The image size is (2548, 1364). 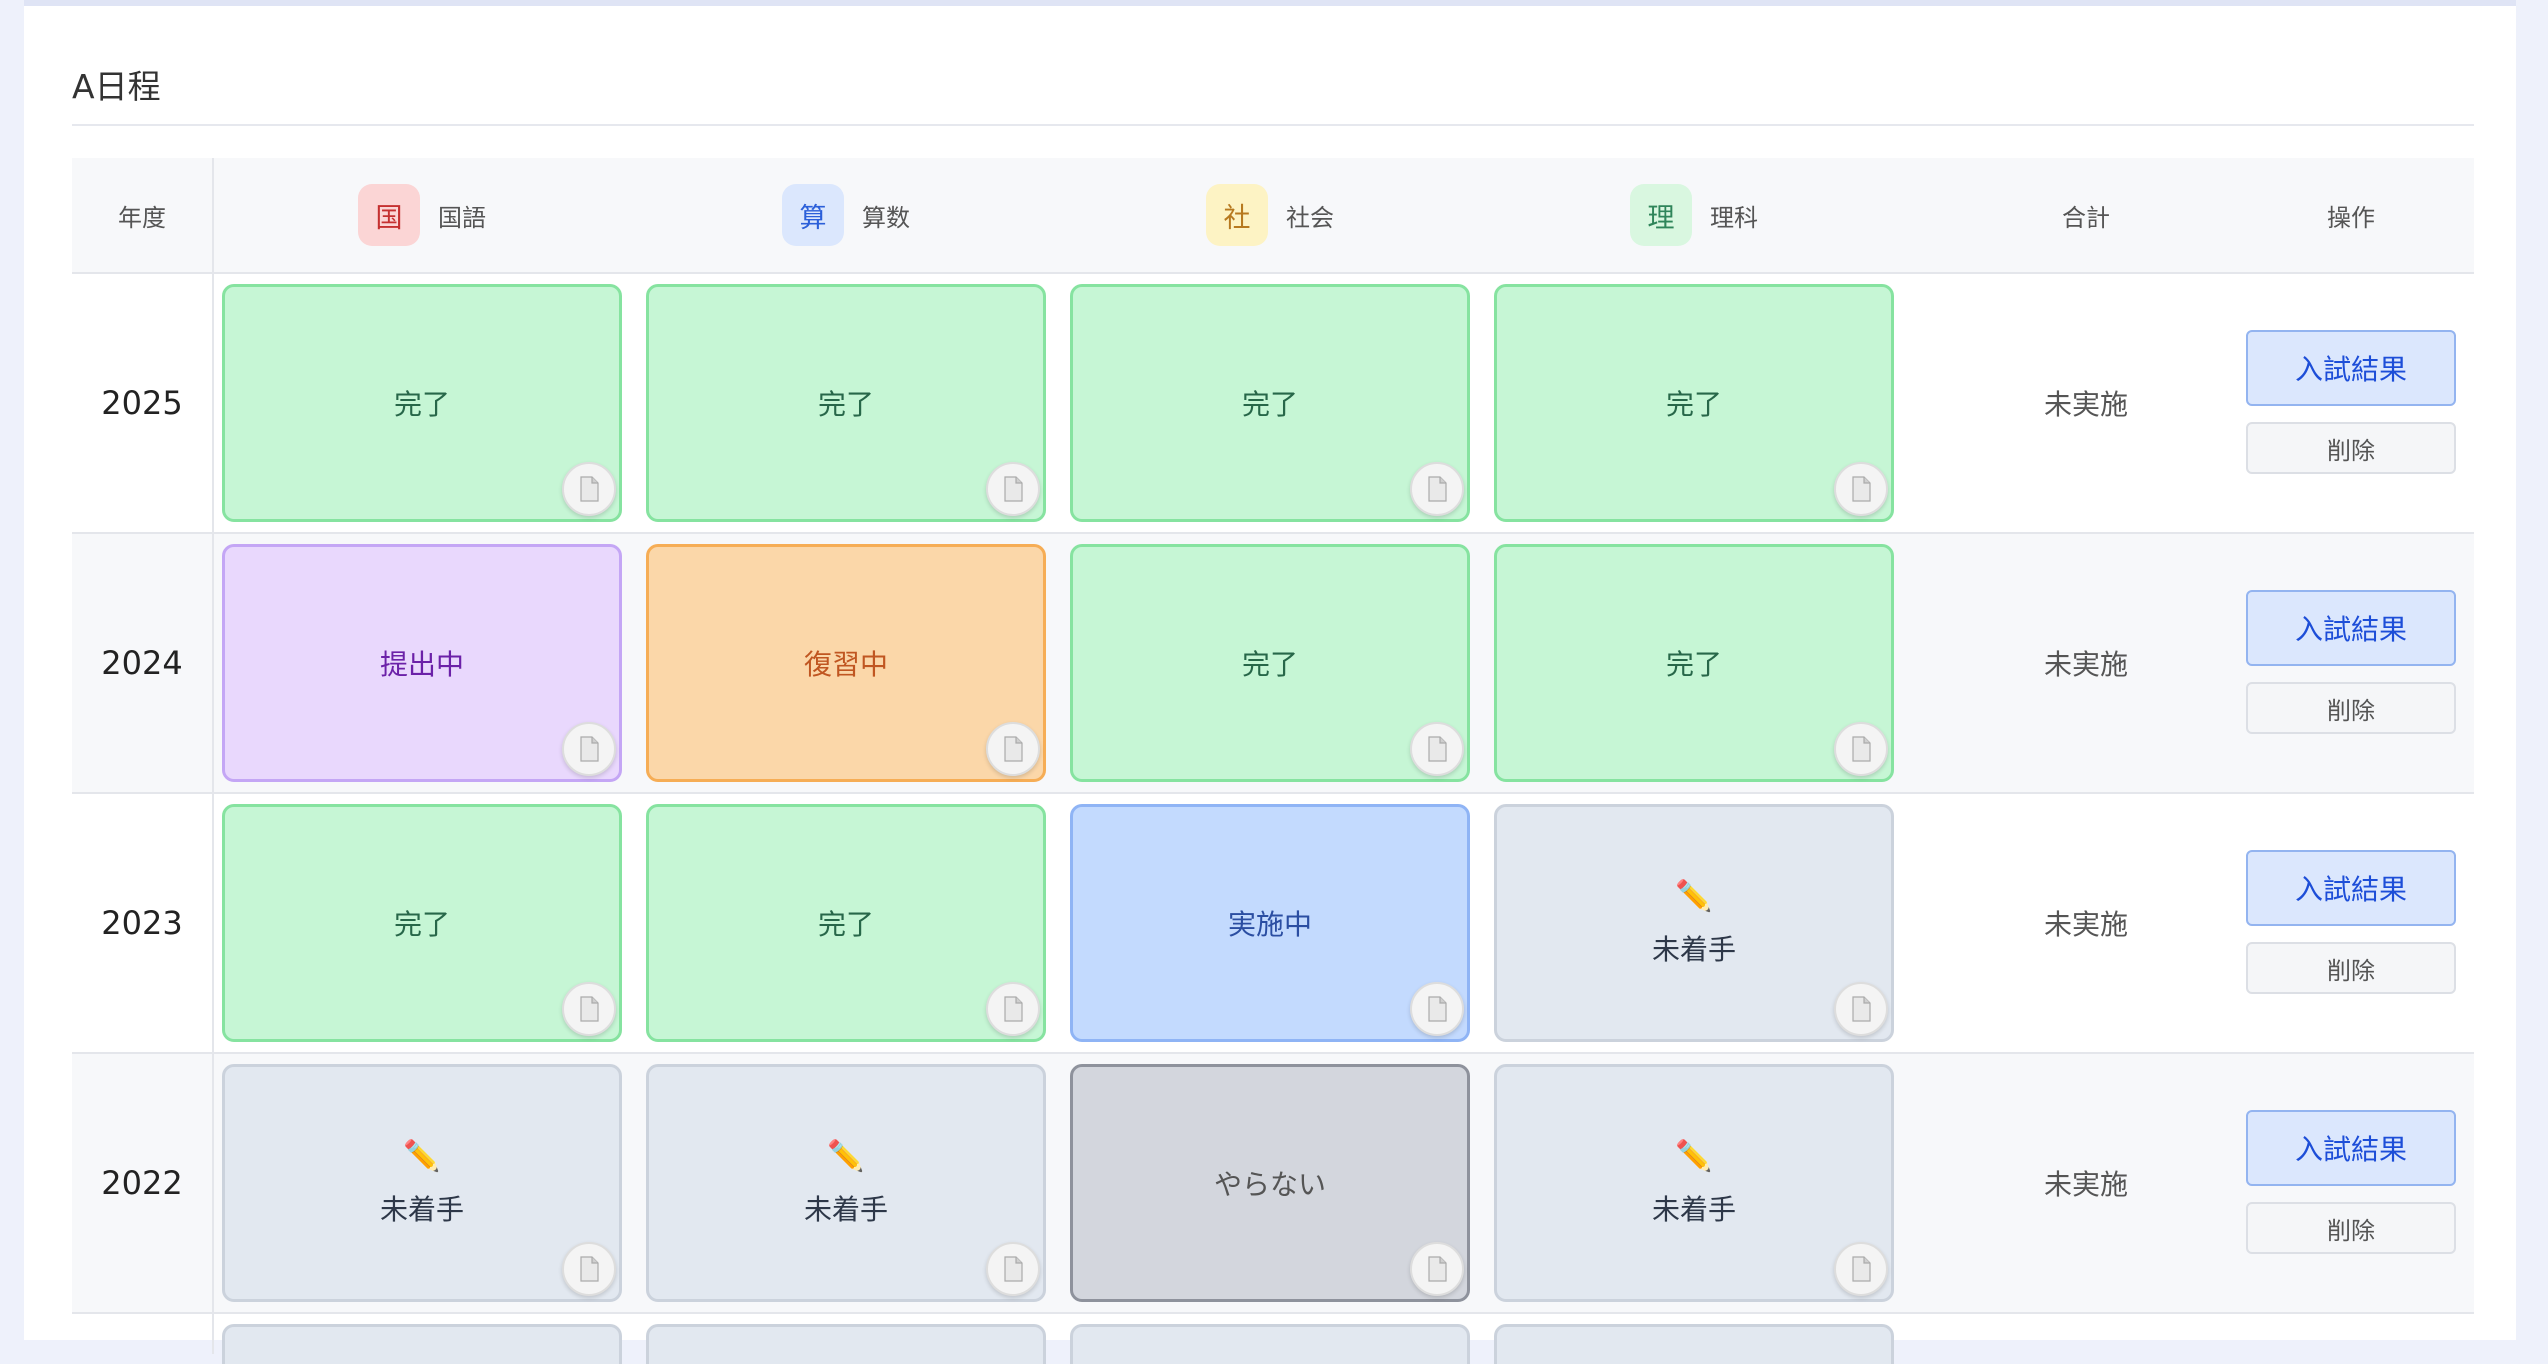 I want to click on status-label: 復習中, so click(x=845, y=664).